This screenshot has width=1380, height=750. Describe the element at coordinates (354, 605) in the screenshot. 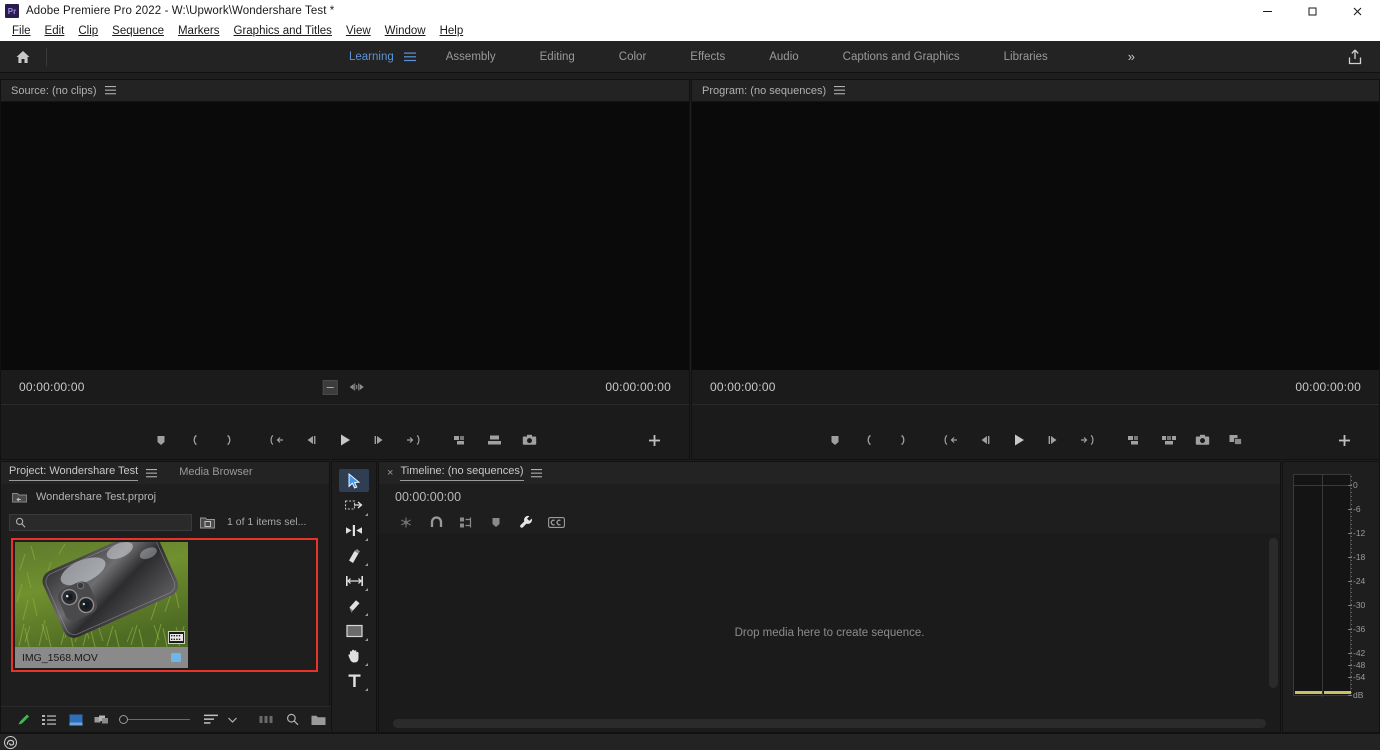

I see `pen-tool` at that location.